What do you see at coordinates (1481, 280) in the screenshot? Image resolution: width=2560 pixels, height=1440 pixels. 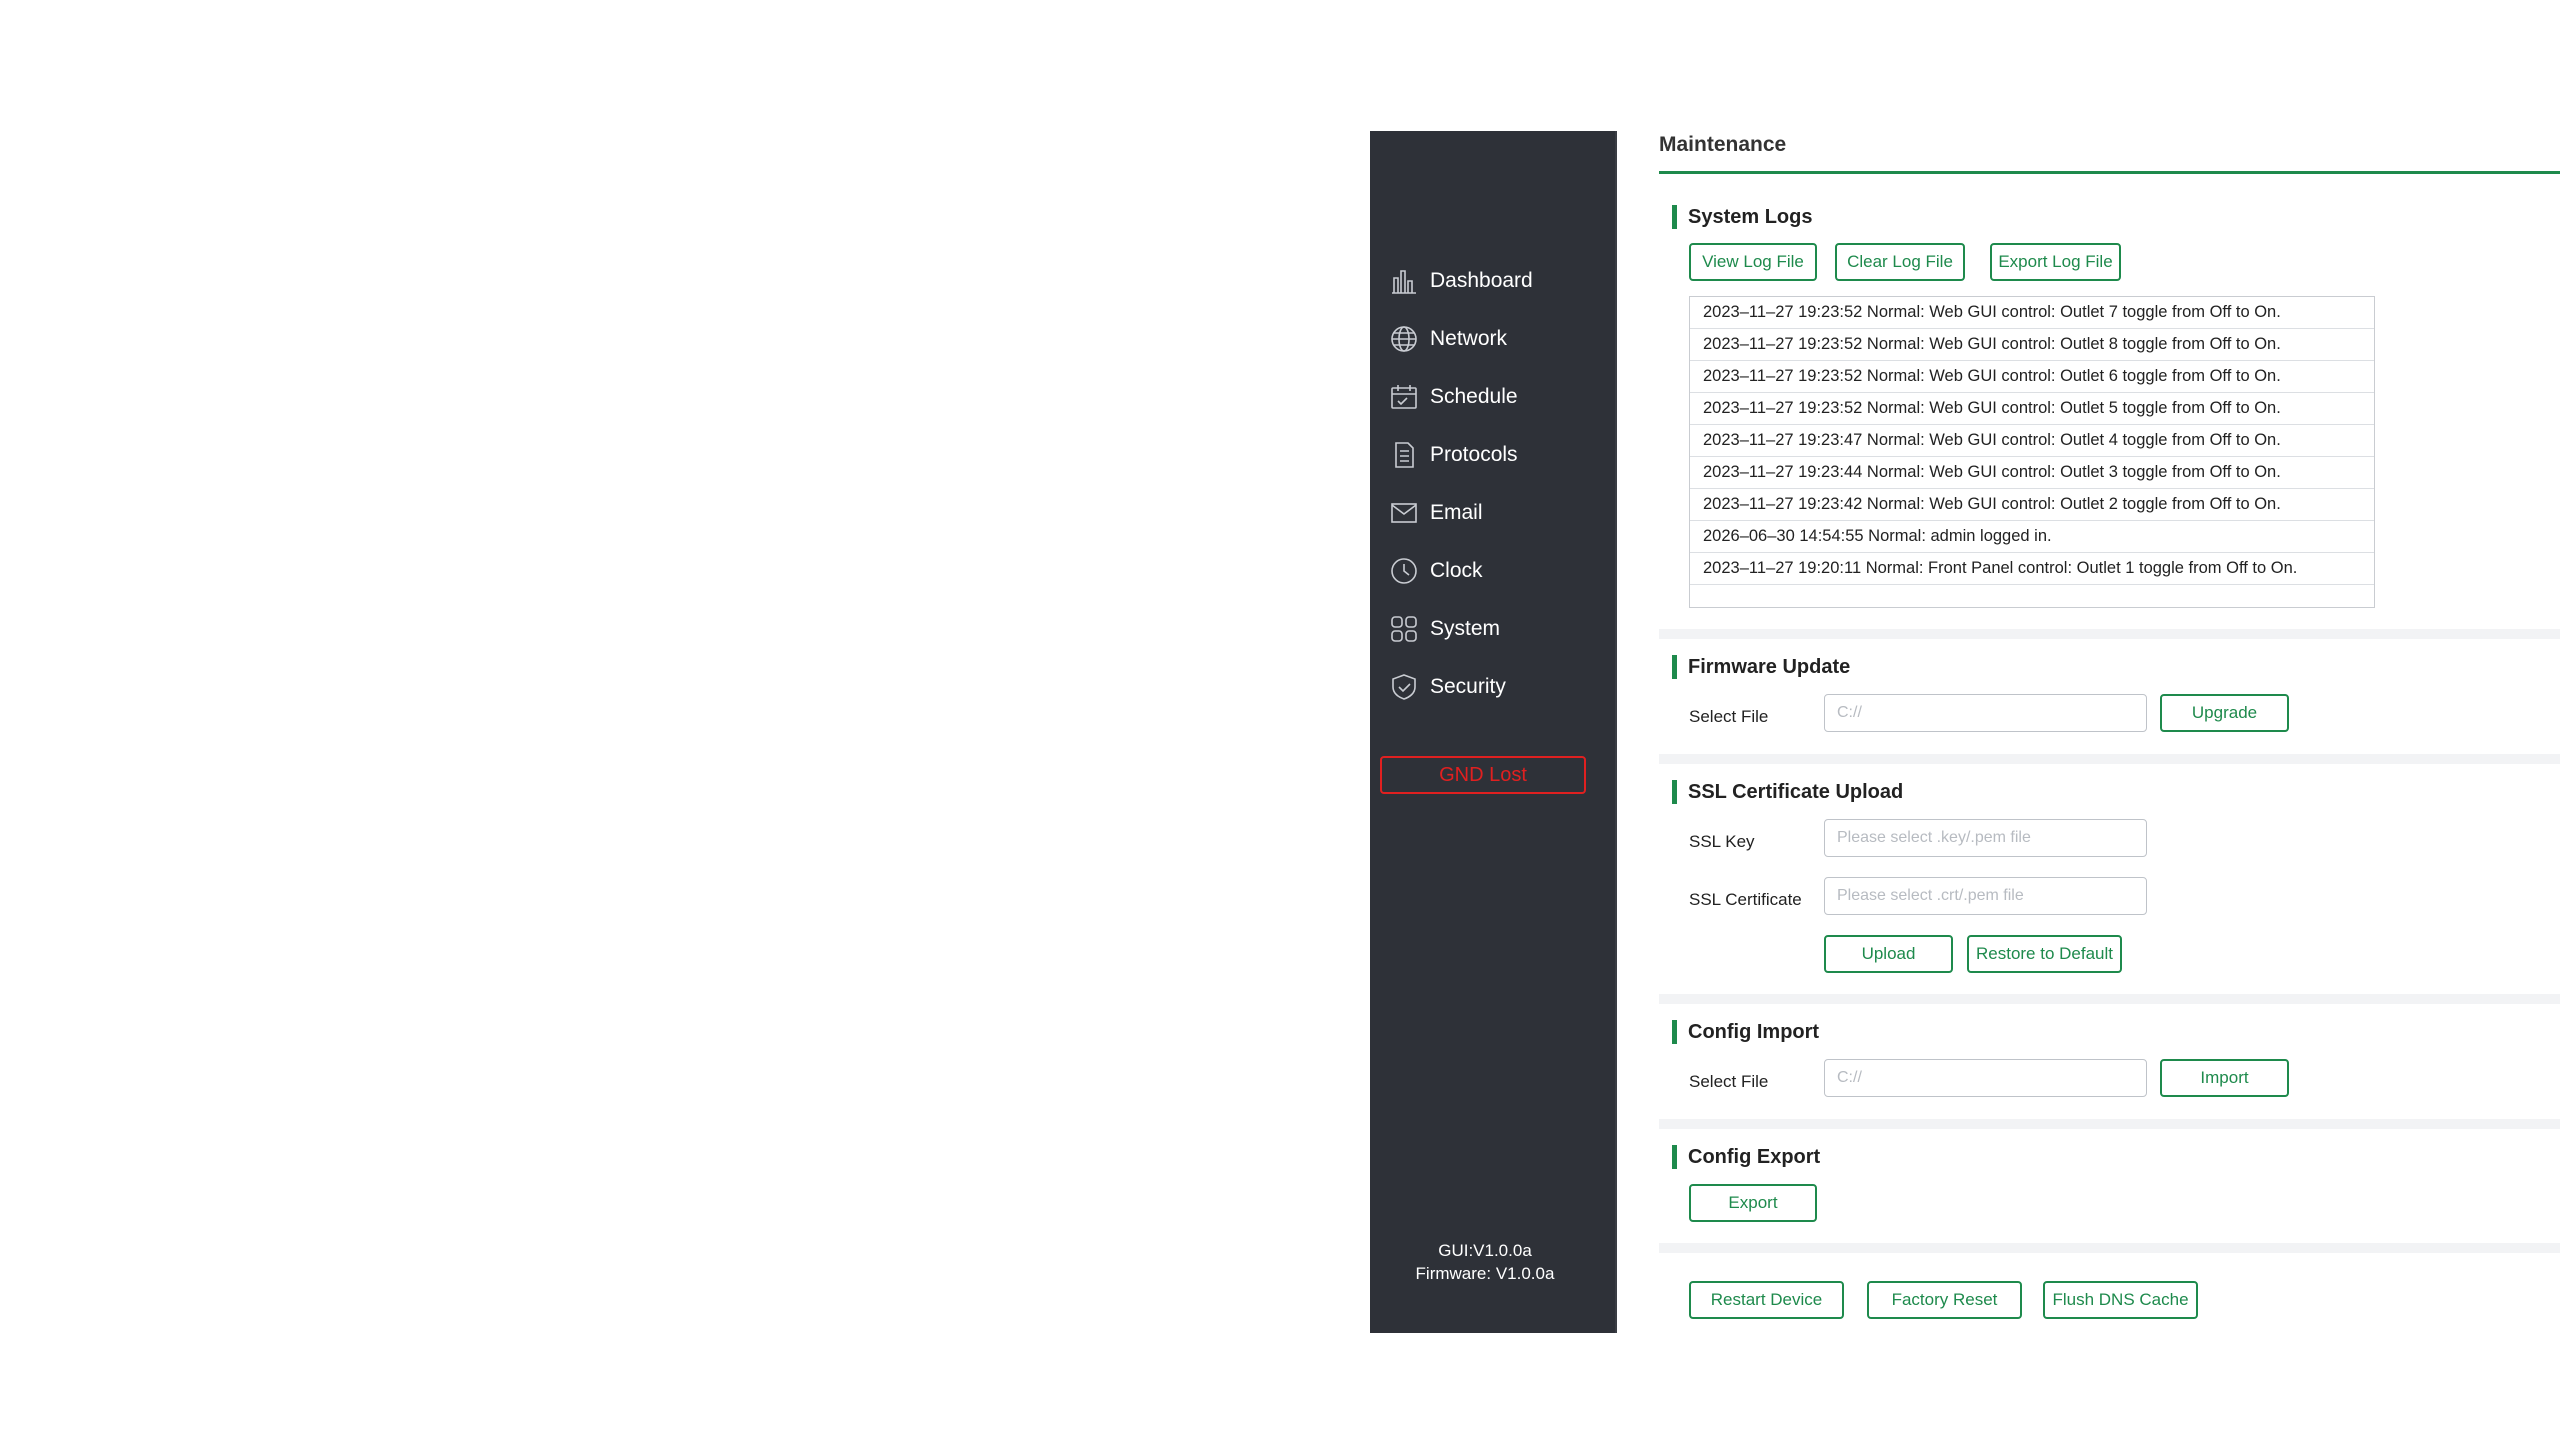 I see `sidebar-item-label: Dashboard` at bounding box center [1481, 280].